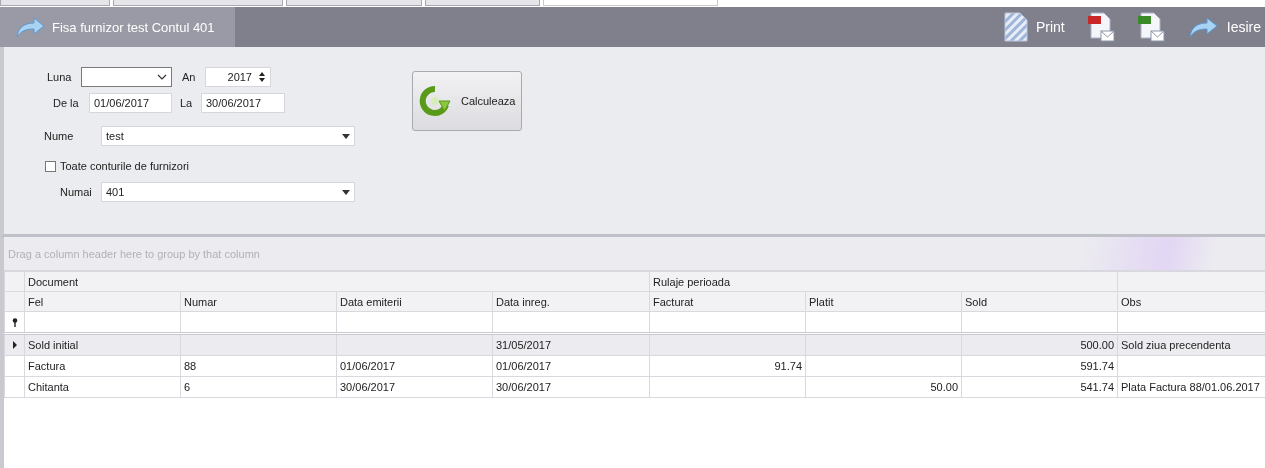 The width and height of the screenshot is (1265, 468). What do you see at coordinates (228, 192) in the screenshot?
I see `account-dropdown: 401` at bounding box center [228, 192].